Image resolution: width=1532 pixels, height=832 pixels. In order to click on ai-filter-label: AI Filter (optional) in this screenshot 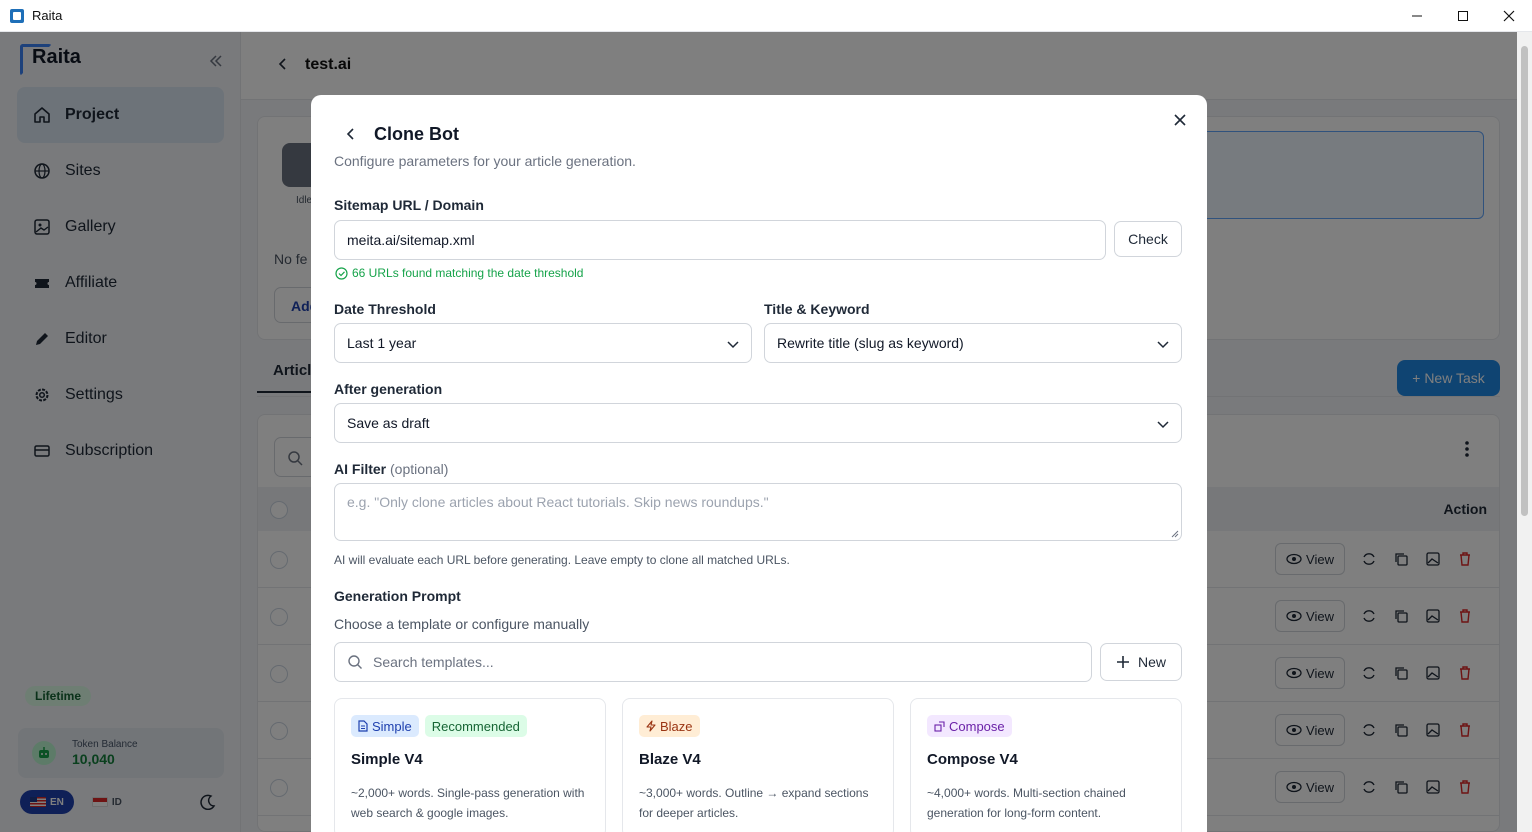, I will do `click(391, 469)`.